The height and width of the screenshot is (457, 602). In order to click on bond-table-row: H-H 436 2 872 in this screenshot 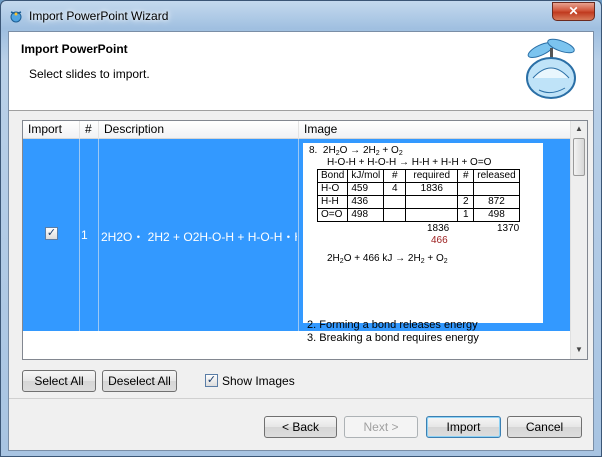, I will do `click(418, 202)`.